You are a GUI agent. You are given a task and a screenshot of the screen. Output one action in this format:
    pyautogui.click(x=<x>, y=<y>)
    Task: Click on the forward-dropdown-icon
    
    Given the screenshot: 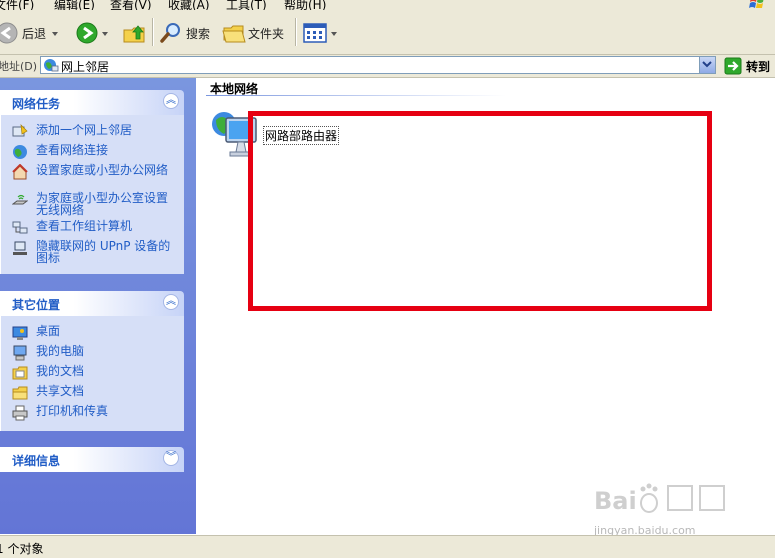 What is the action you would take?
    pyautogui.click(x=105, y=34)
    